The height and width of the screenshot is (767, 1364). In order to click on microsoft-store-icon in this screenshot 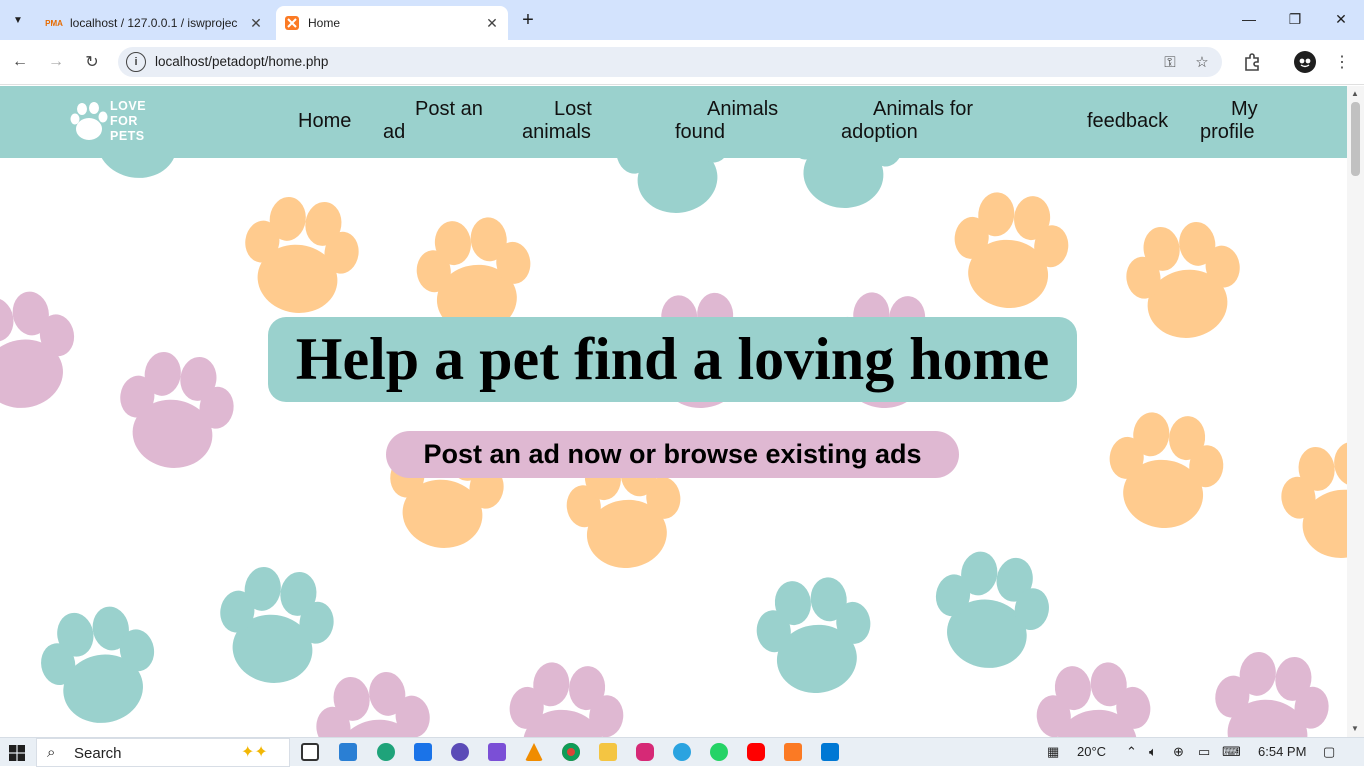, I will do `click(348, 752)`.